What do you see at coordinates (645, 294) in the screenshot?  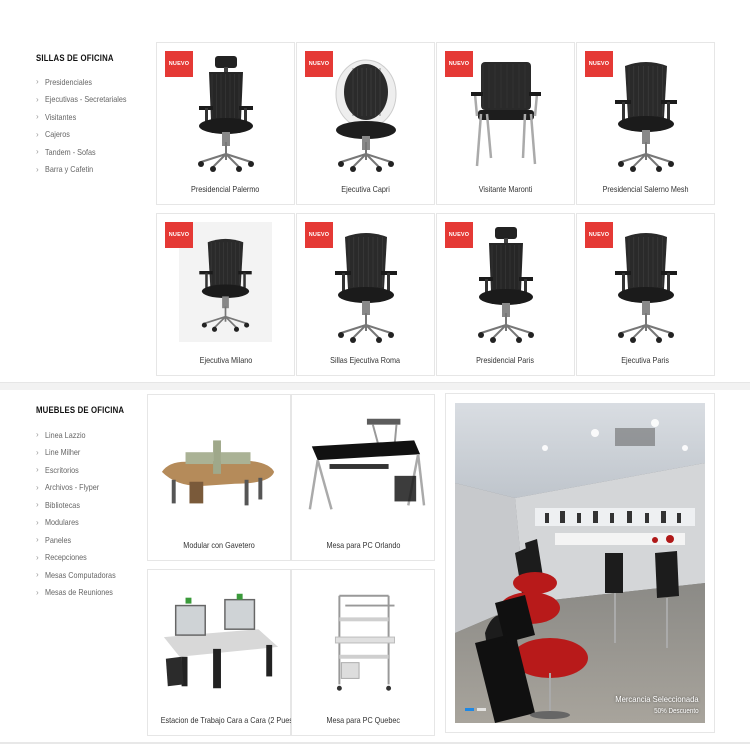 I see `chair-product-card: NUEVO Ejecutiva Paris` at bounding box center [645, 294].